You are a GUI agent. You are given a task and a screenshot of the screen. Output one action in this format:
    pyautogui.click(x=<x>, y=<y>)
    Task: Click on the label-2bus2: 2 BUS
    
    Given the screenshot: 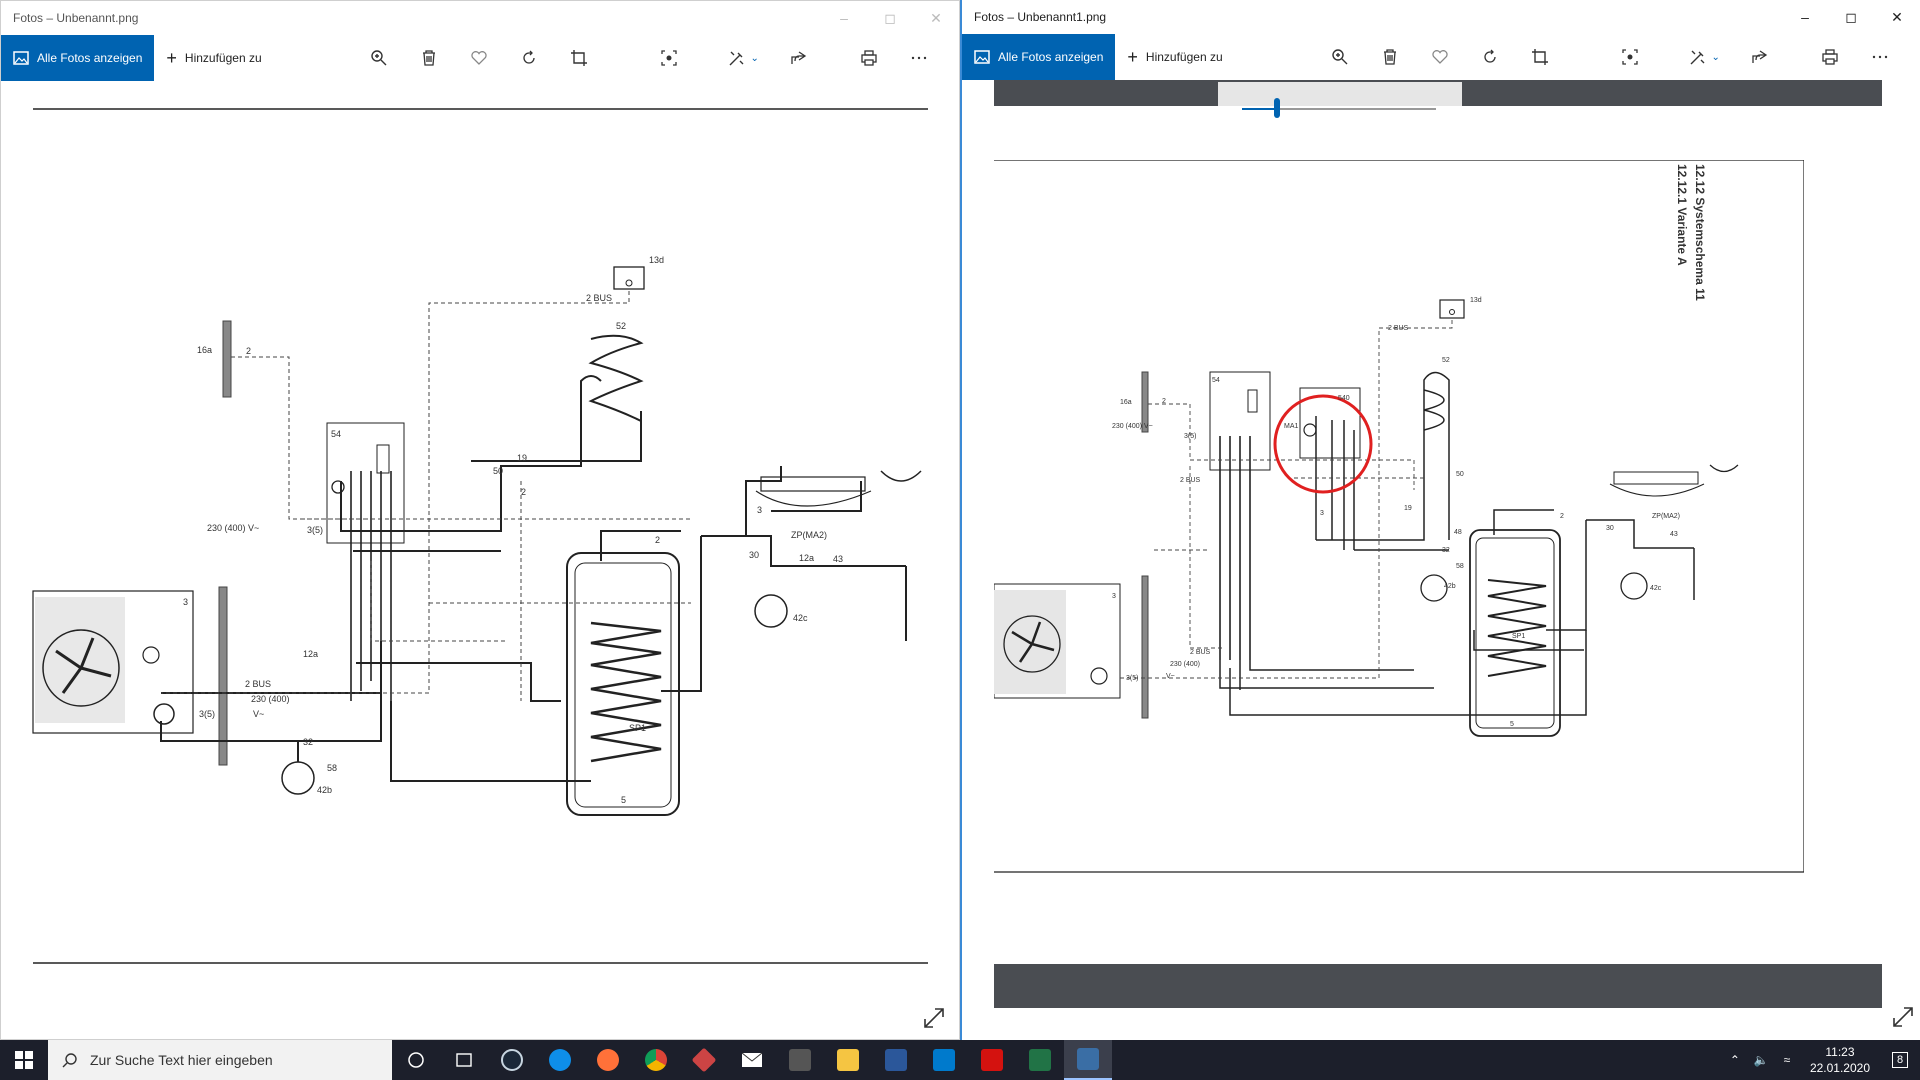 What is the action you would take?
    pyautogui.click(x=1190, y=480)
    